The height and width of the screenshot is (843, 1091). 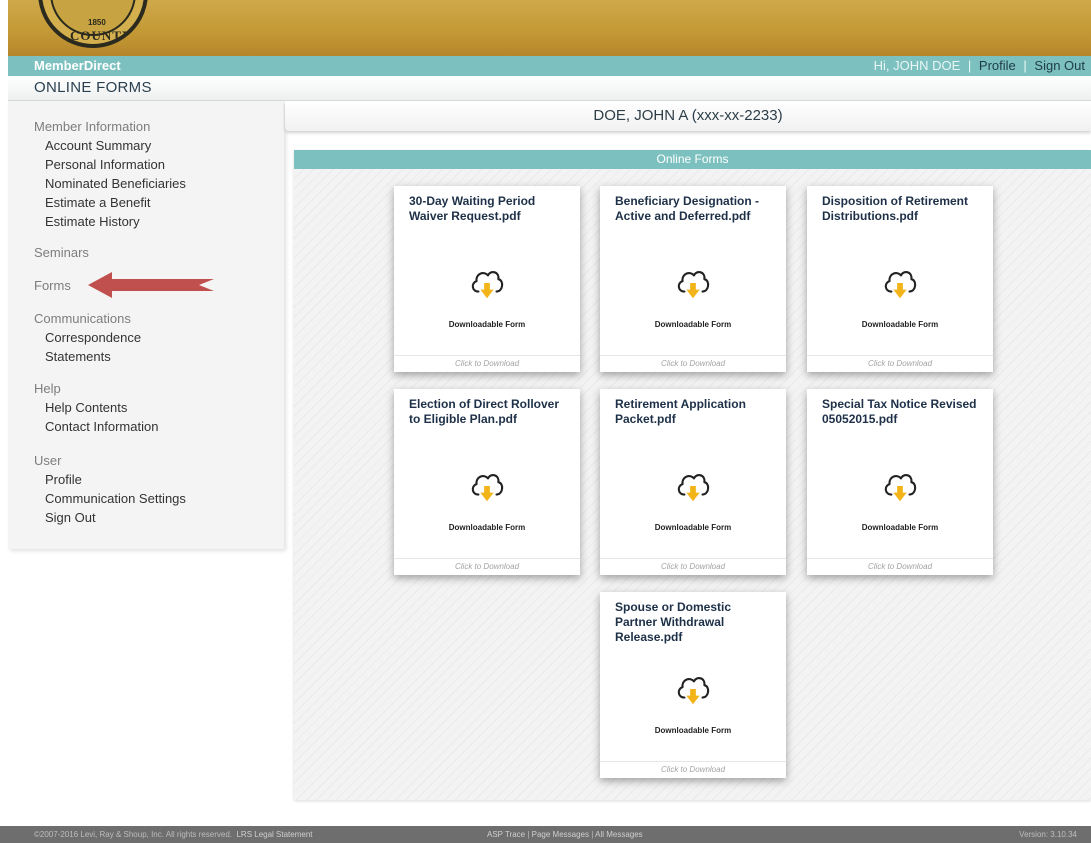 I want to click on sidebar-item-correspondence: Correspondence, so click(x=93, y=337).